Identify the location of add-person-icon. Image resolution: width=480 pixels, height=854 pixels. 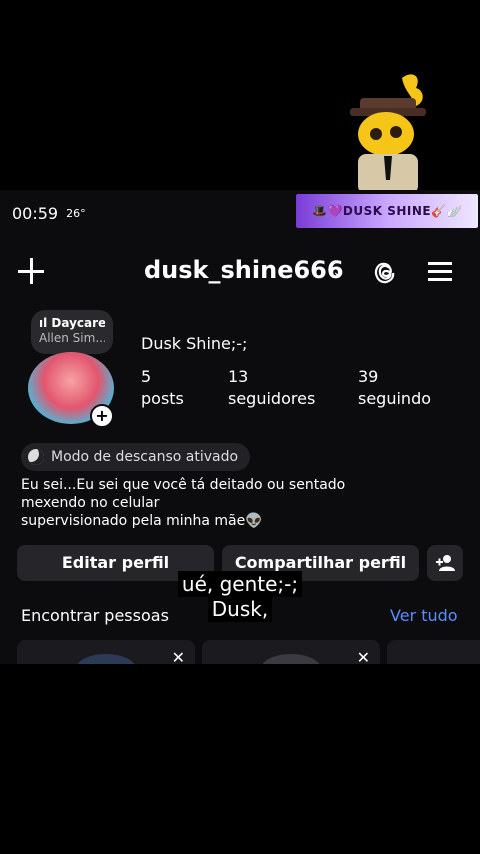
(445, 563).